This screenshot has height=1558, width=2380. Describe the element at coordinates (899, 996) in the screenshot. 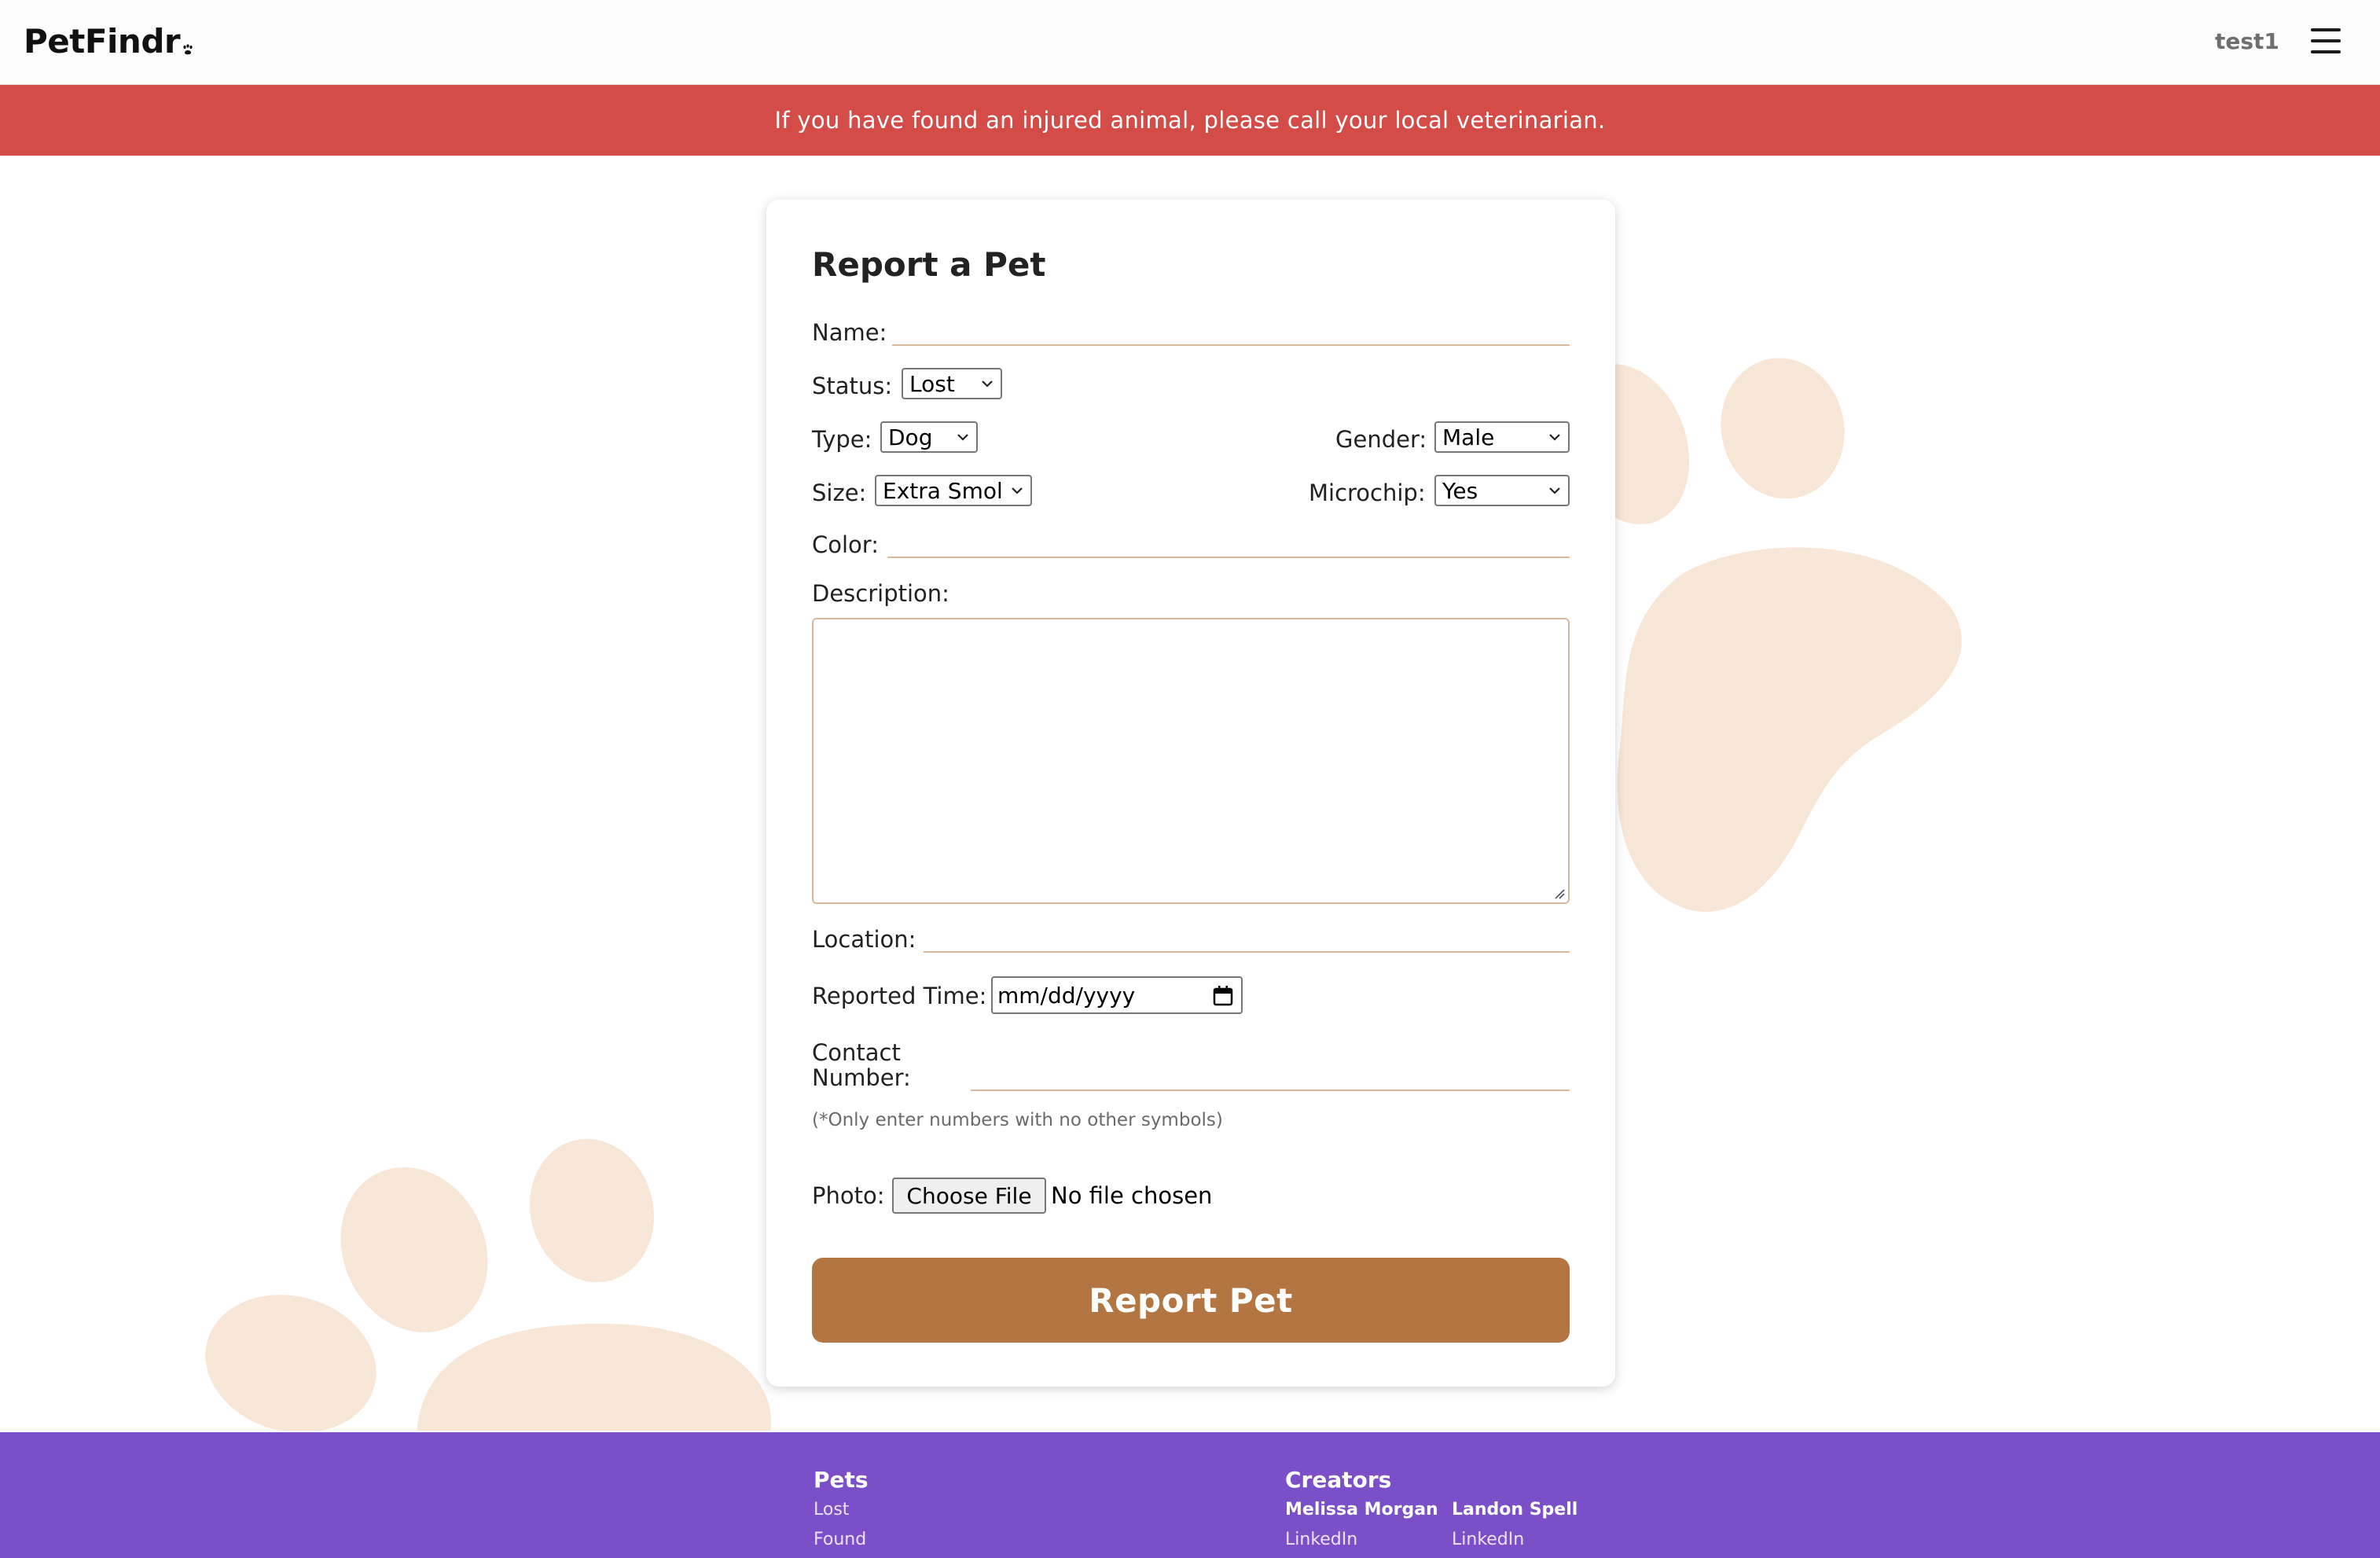

I see `reported-time-label: Reported Time:` at that location.